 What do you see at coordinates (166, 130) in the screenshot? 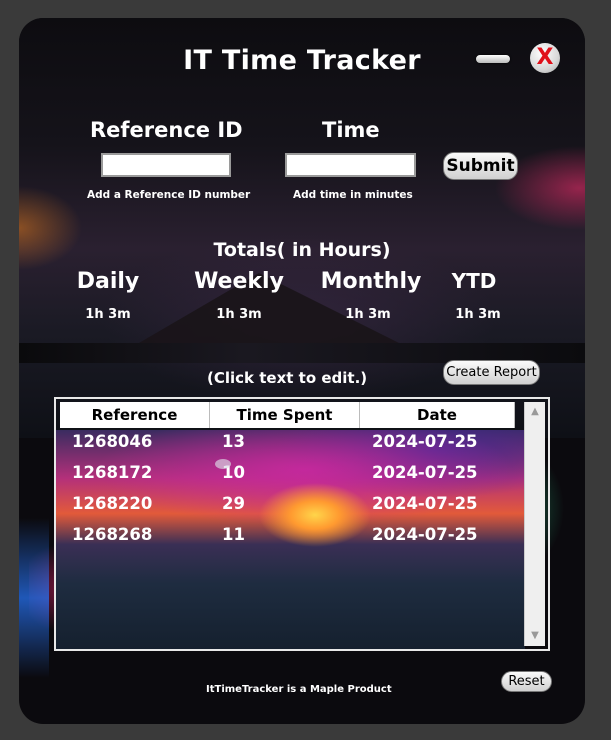
I see `reference-id-label: Reference ID` at bounding box center [166, 130].